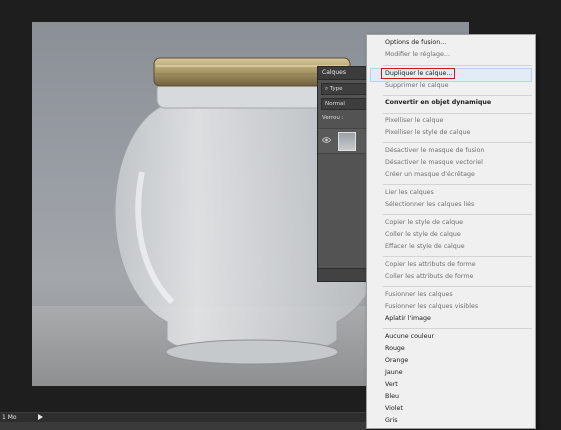  Describe the element at coordinates (391, 421) in the screenshot. I see `menu-item-color-gray: Gris` at that location.